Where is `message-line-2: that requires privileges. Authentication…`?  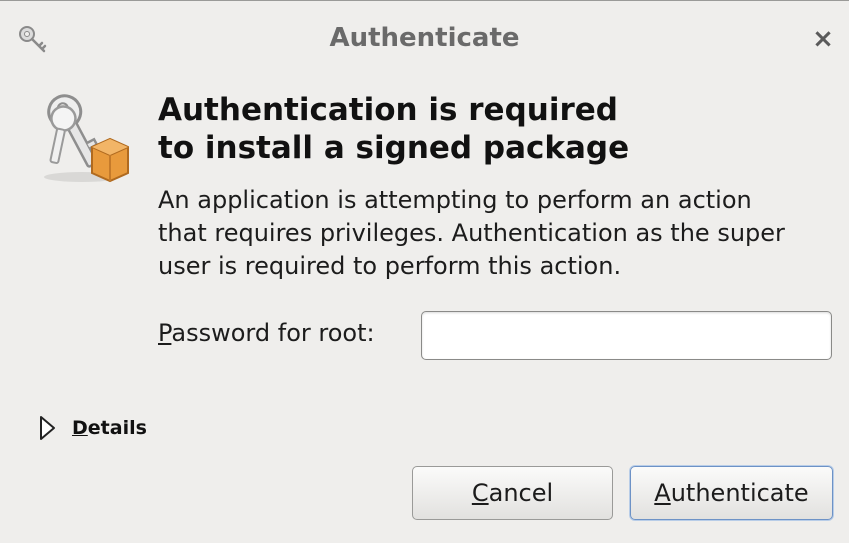 message-line-2: that requires privileges. Authentication… is located at coordinates (471, 233).